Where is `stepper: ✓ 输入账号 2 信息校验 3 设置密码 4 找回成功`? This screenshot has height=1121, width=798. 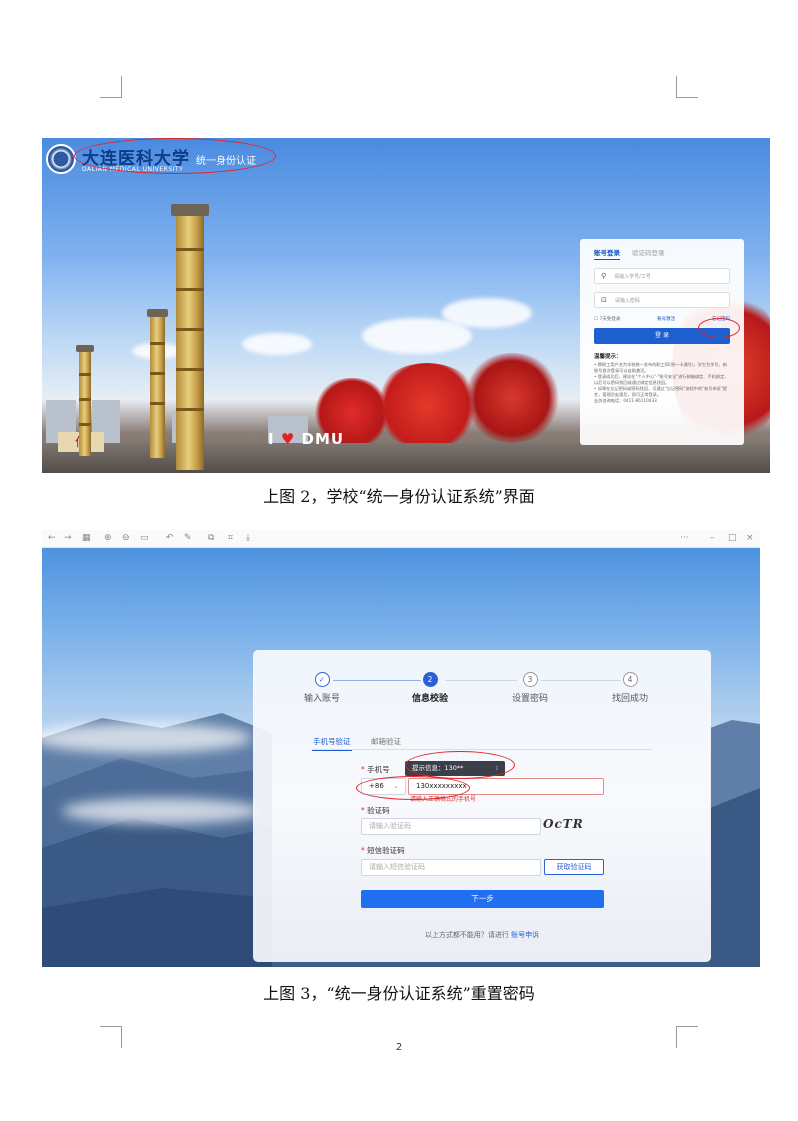 stepper: ✓ 输入账号 2 信息校验 3 设置密码 4 找回成功 is located at coordinates (482, 692).